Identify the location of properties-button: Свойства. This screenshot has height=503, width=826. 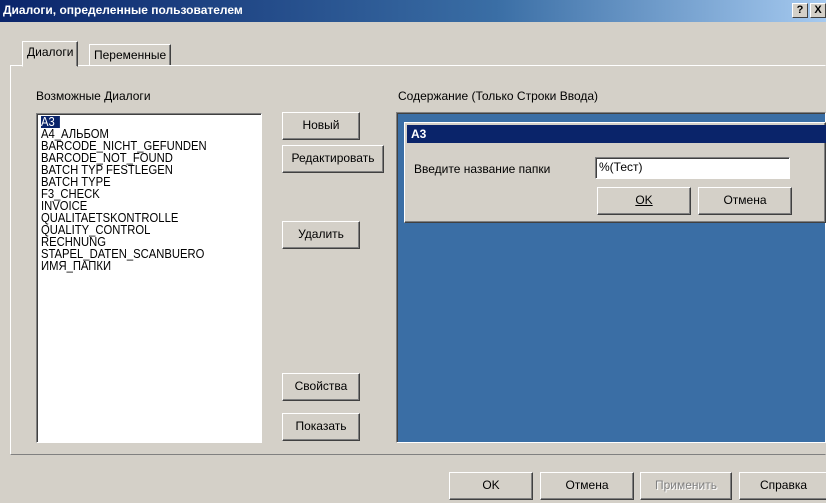
(321, 387).